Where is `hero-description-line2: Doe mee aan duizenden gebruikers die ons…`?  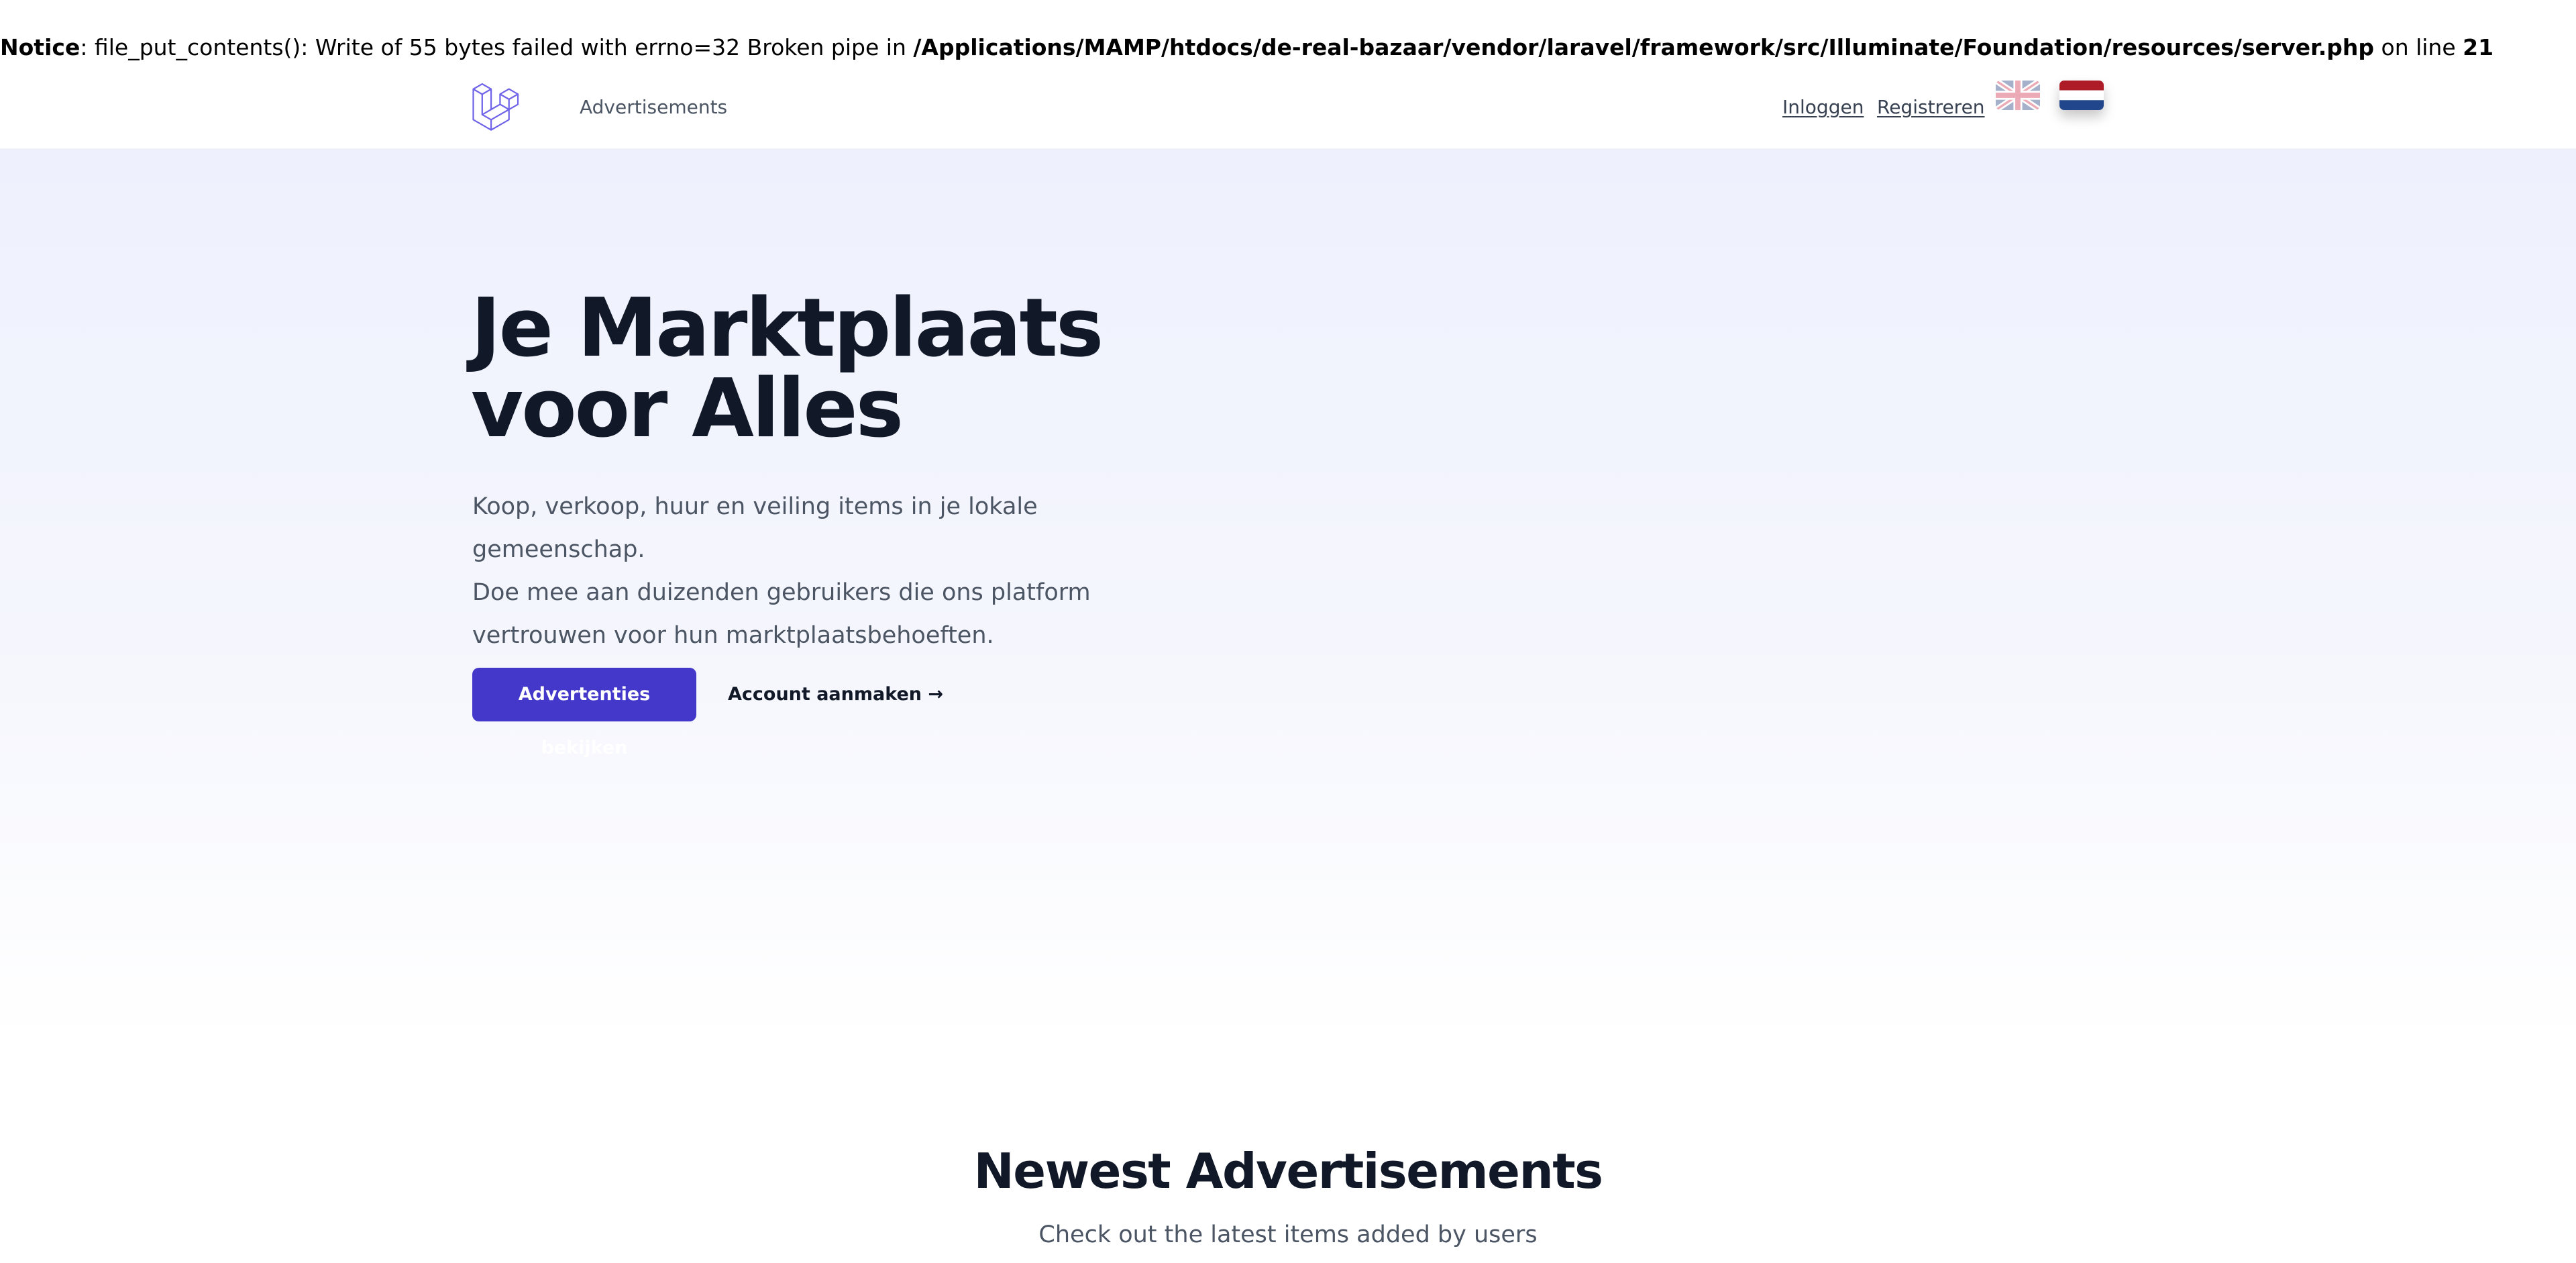 hero-description-line2: Doe mee aan duizenden gebruikers die ons… is located at coordinates (781, 592).